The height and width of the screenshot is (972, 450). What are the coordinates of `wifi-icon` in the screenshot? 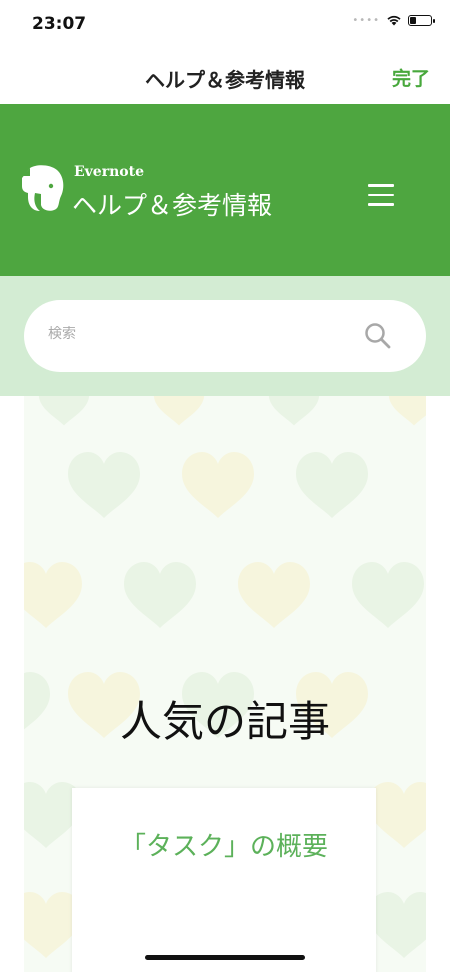 It's located at (394, 20).